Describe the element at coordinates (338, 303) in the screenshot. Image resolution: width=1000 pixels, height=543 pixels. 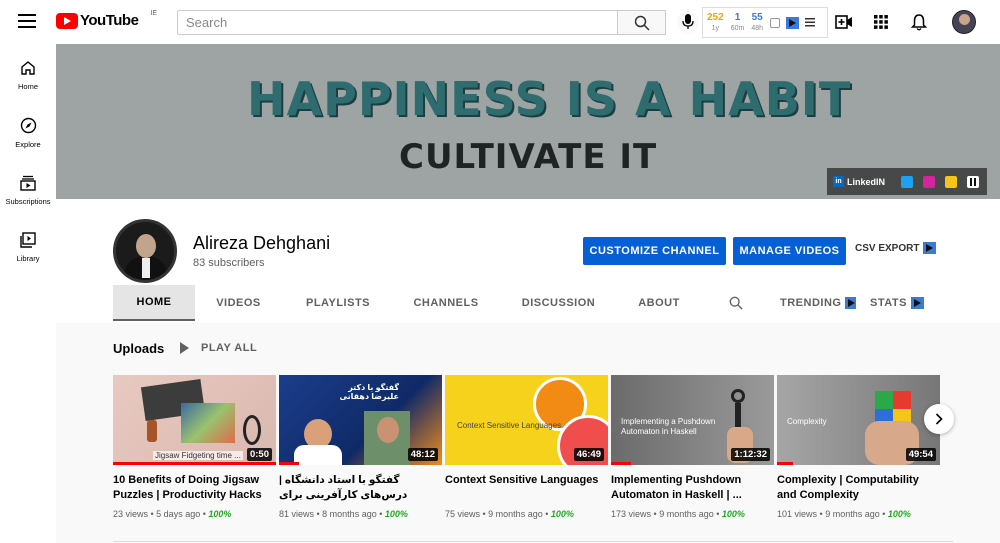
I see `tab-playlists: PLAYLISTS` at that location.